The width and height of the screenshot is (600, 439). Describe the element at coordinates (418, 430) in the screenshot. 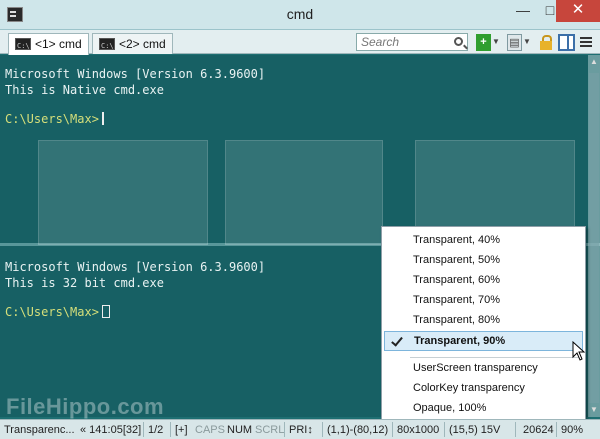

I see `status-buffer-size: 80x1000` at that location.